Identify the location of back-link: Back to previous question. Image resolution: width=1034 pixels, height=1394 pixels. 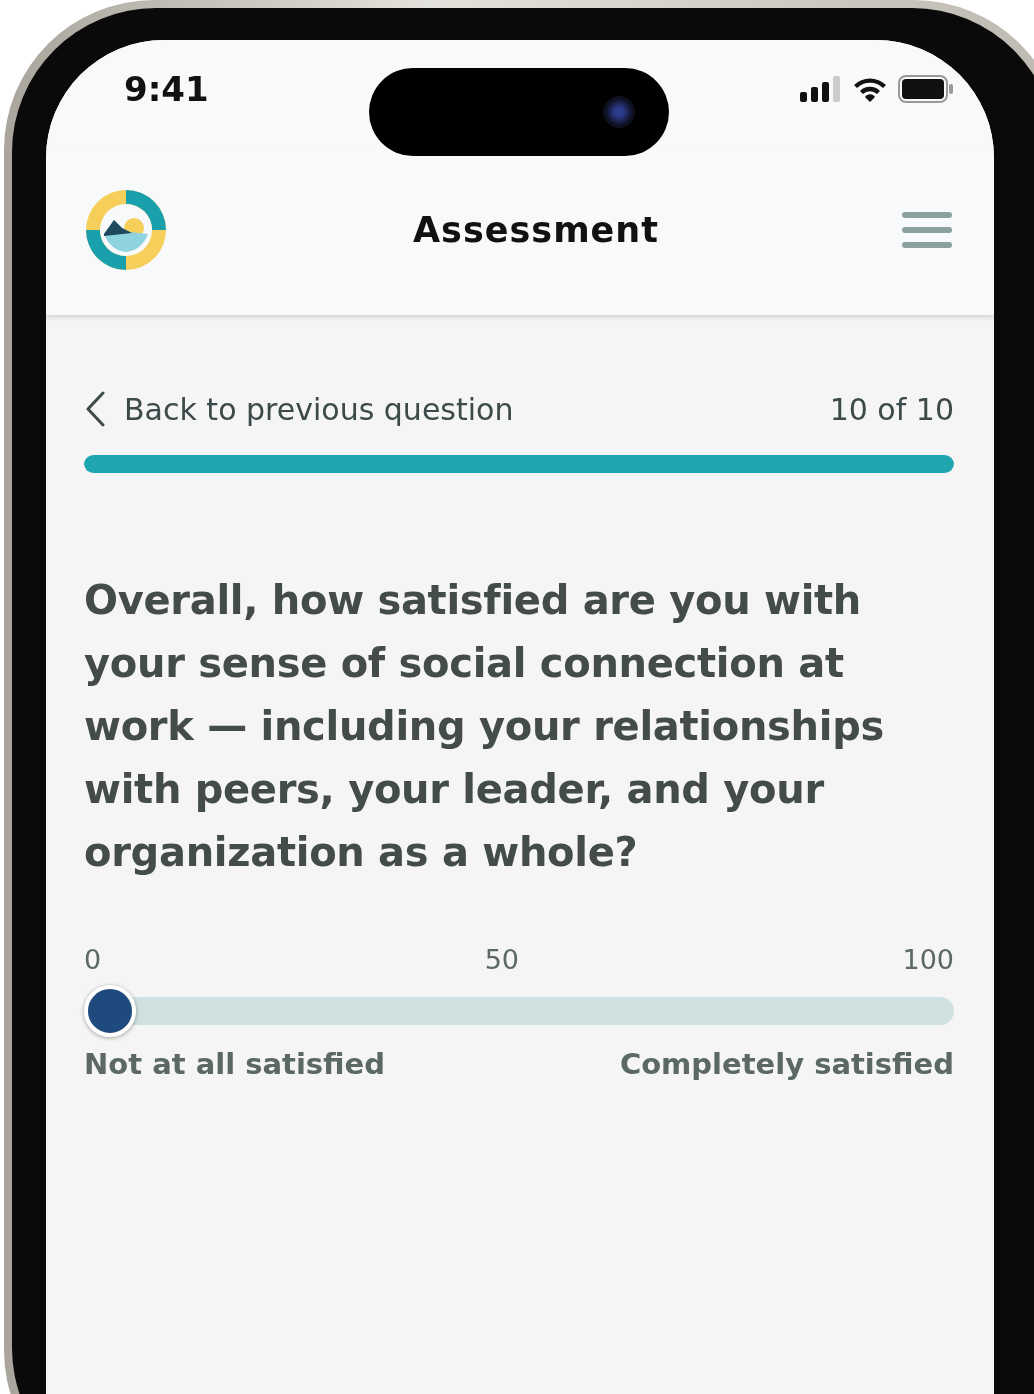
(299, 409).